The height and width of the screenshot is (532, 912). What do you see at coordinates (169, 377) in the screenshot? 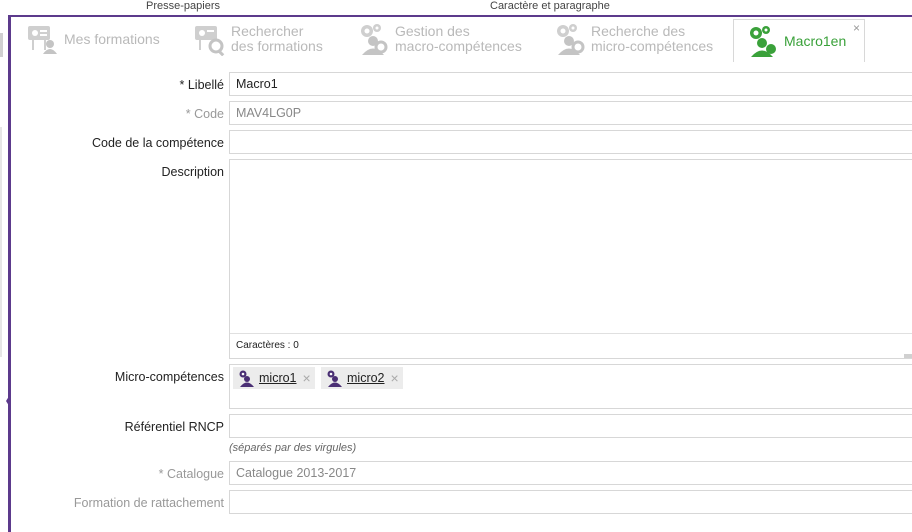
I see `micro-competences-label: Micro-compétences` at bounding box center [169, 377].